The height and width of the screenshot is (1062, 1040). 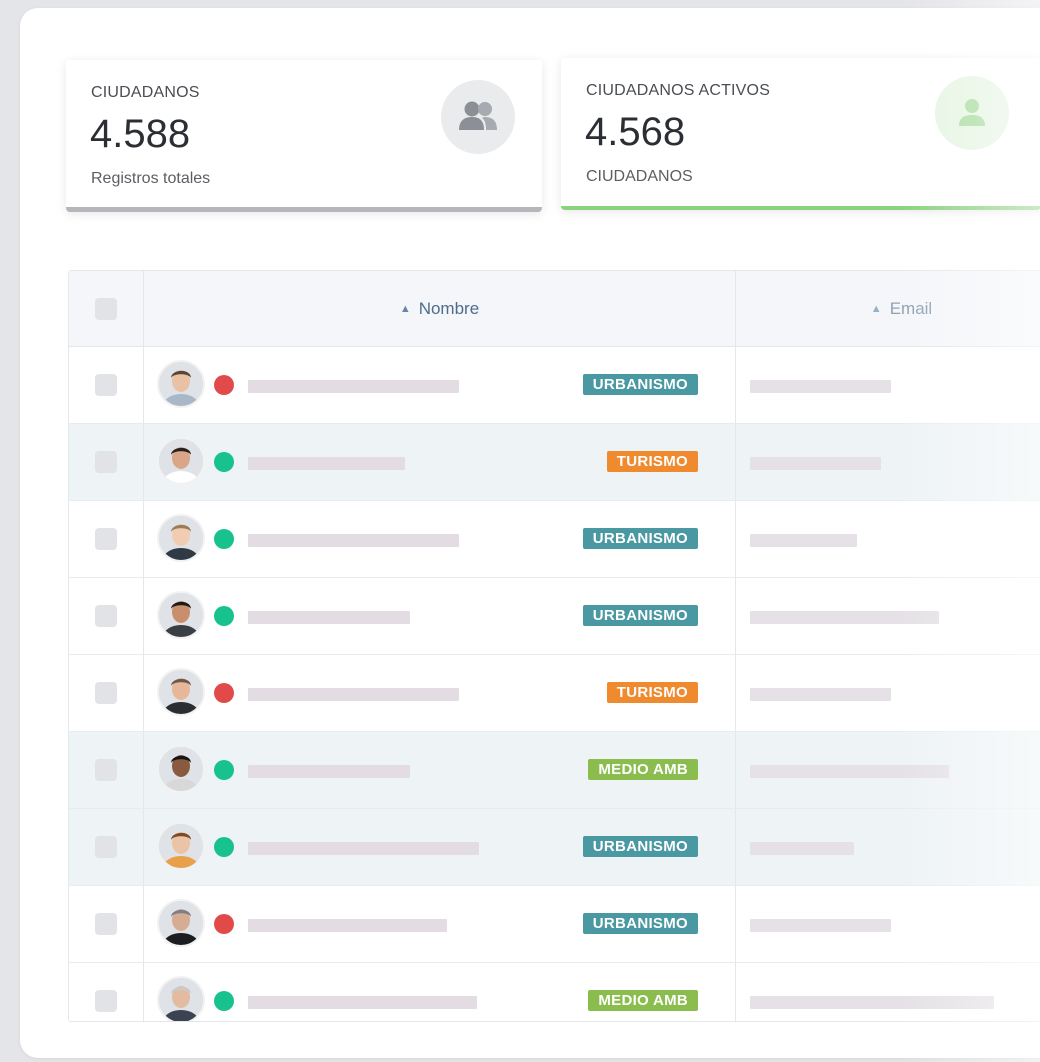 I want to click on stat-value: 4.588, so click(x=140, y=134).